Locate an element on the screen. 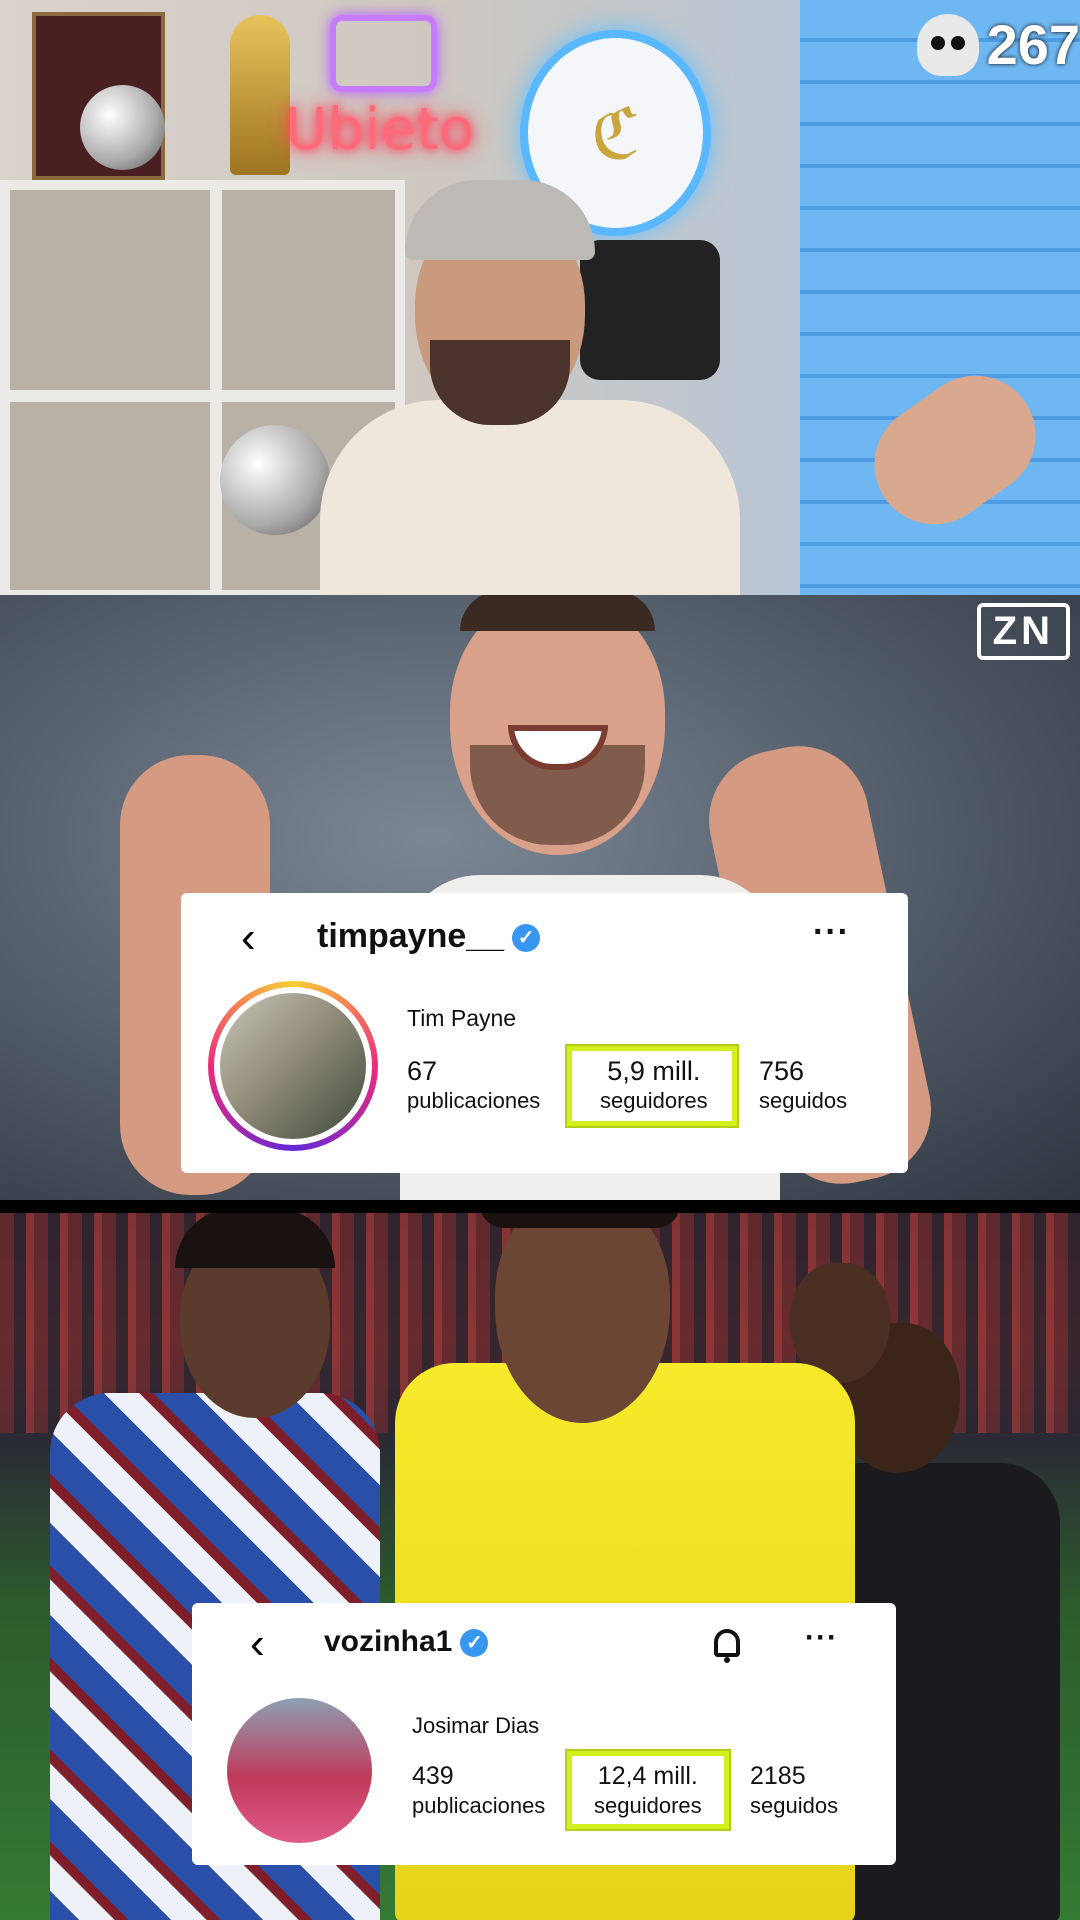 The image size is (1080, 1920). football-icon is located at coordinates (275, 480).